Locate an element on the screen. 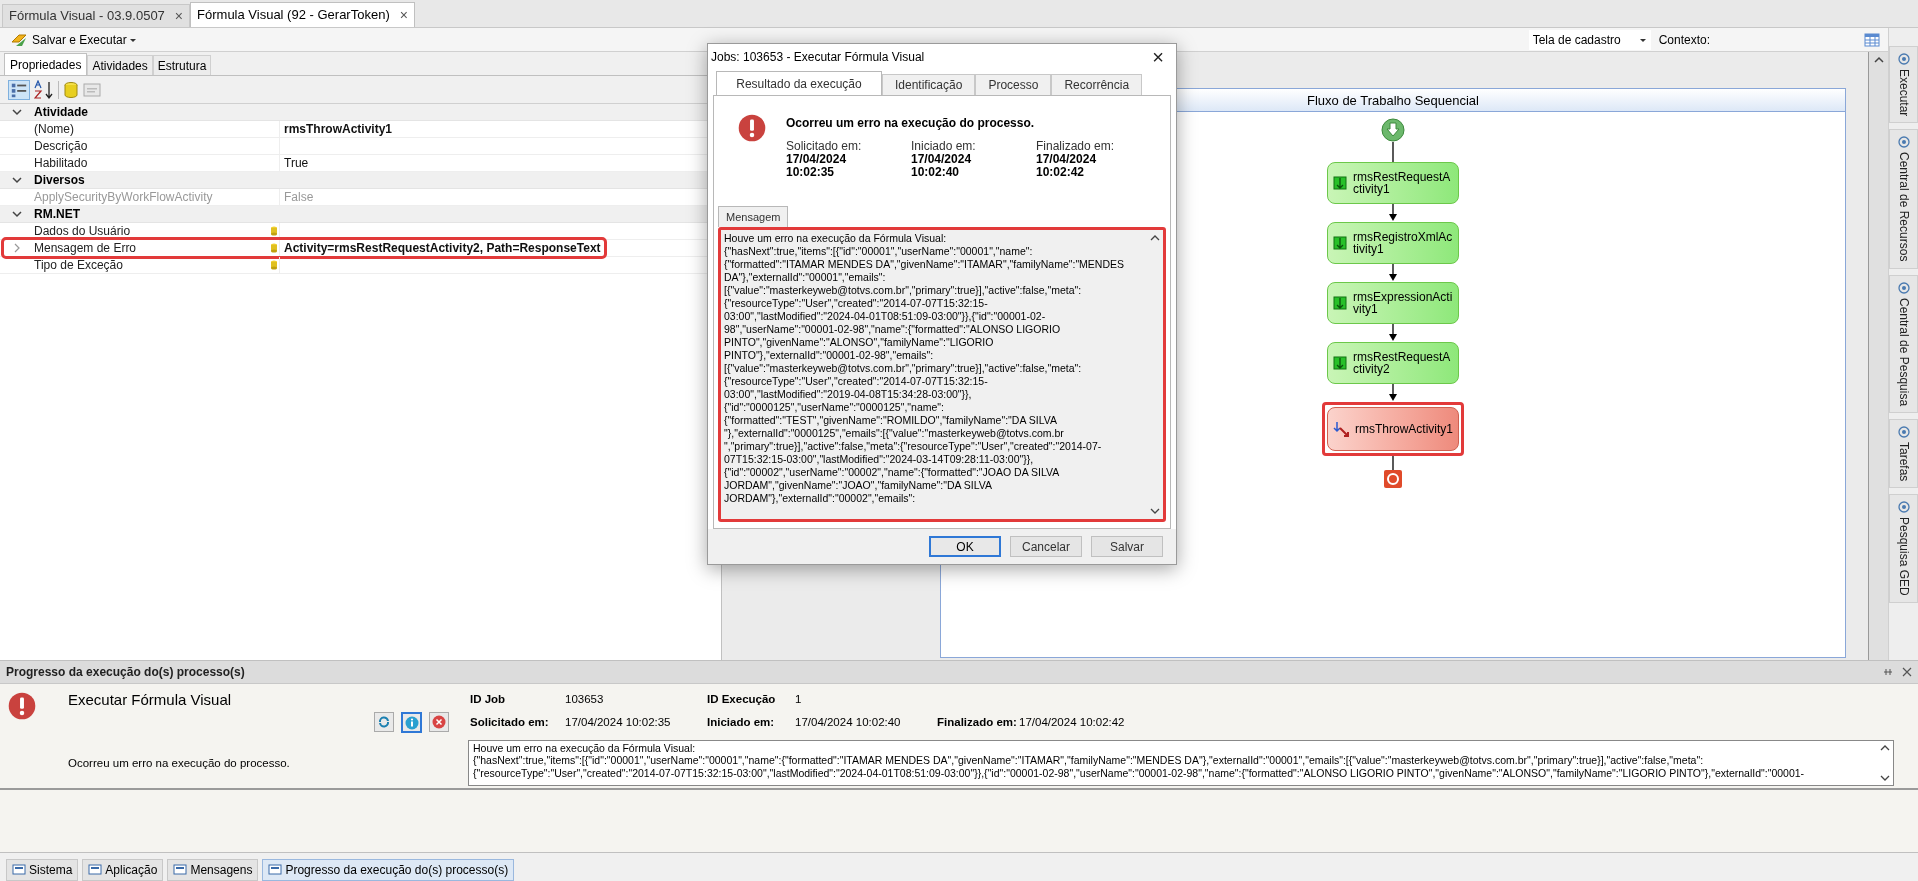 The image size is (1918, 881). date-value: 17/04/2024 is located at coordinates (1067, 159).